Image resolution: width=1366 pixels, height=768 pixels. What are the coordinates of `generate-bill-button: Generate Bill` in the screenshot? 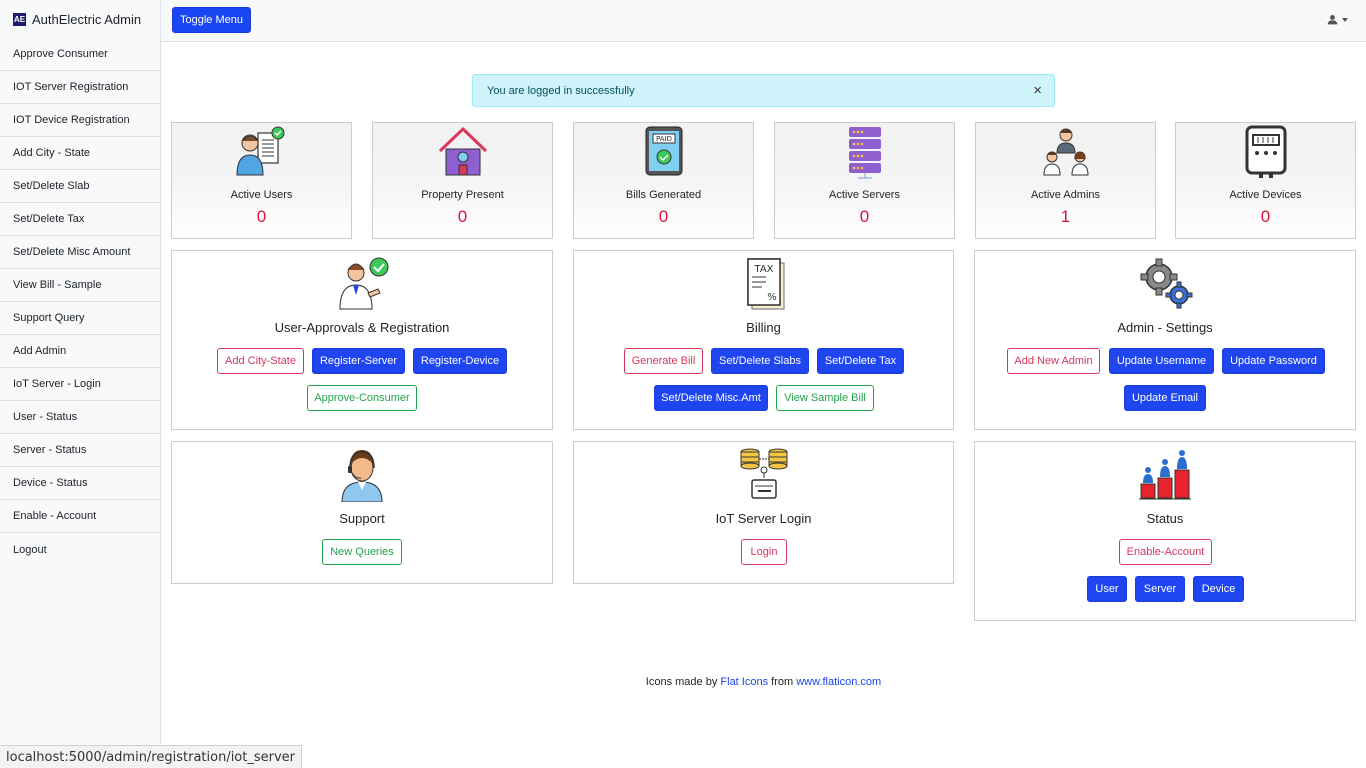 It's located at (663, 361).